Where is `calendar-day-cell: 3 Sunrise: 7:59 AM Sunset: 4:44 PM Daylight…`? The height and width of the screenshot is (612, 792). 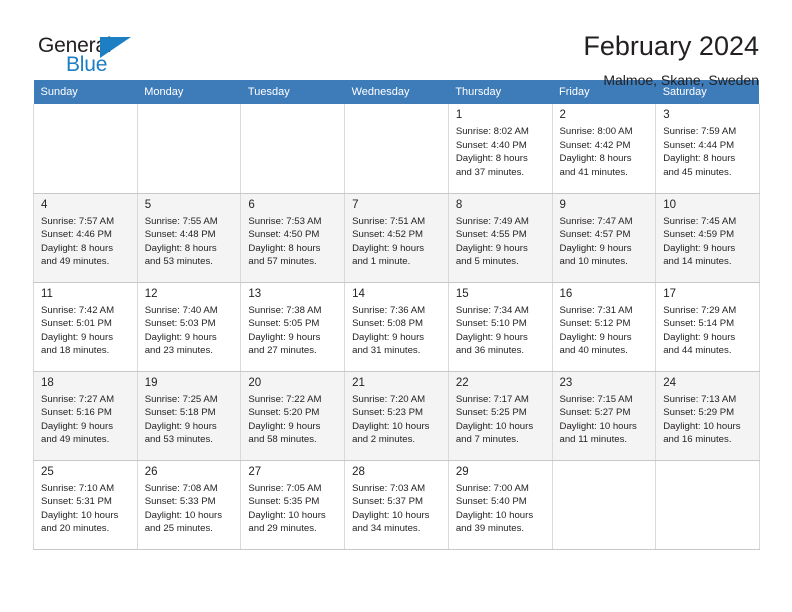 calendar-day-cell: 3 Sunrise: 7:59 AM Sunset: 4:44 PM Daylight… is located at coordinates (707, 149).